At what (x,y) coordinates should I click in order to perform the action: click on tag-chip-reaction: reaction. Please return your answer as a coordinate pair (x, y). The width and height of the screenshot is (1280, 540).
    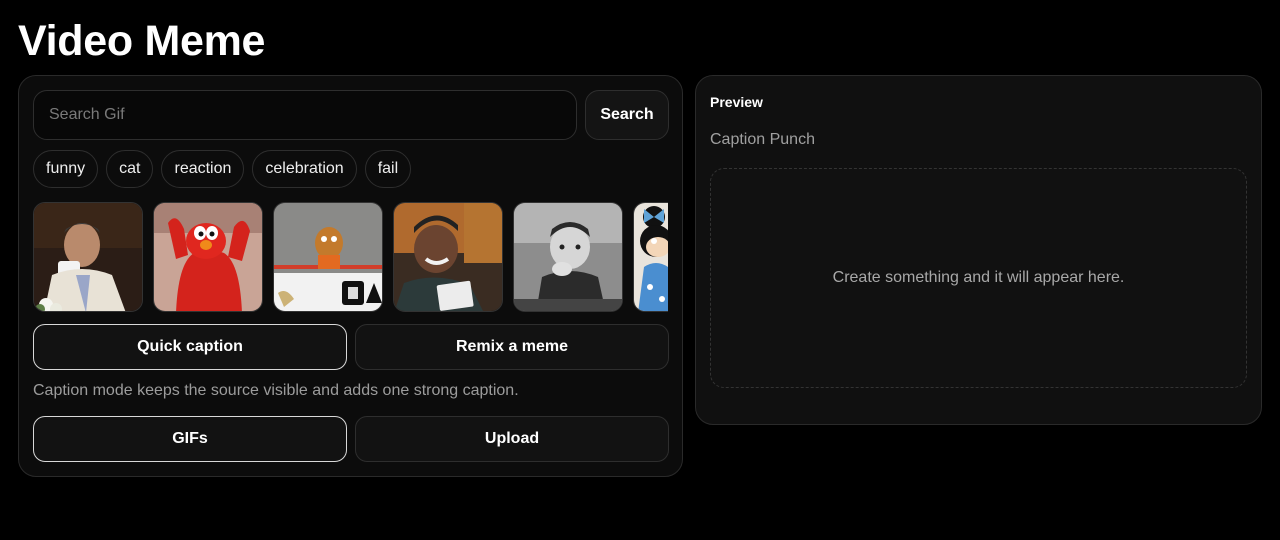
    Looking at the image, I should click on (203, 169).